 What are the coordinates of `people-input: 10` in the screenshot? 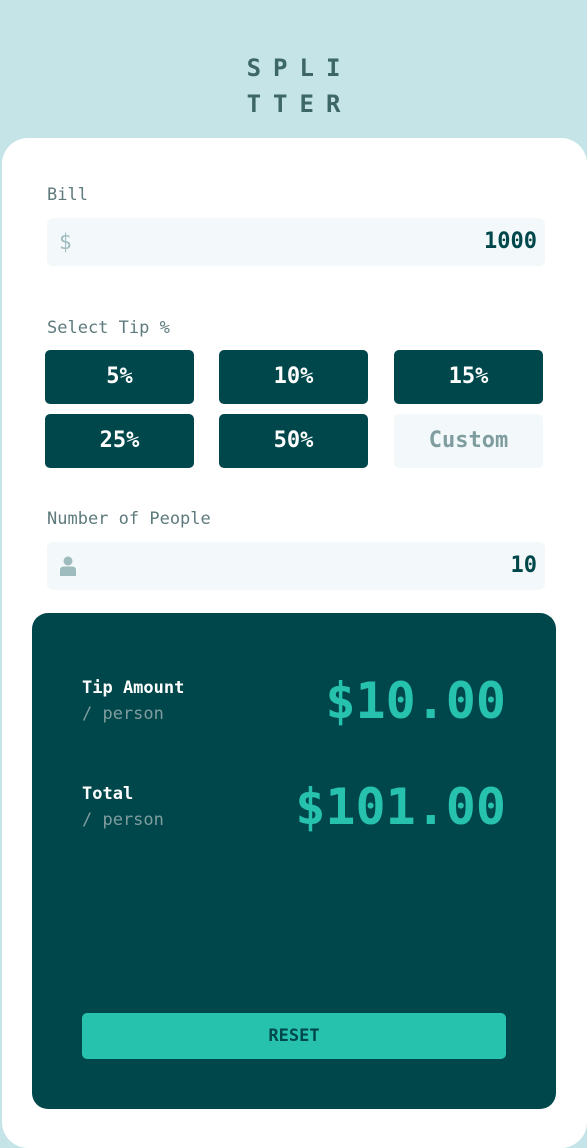 It's located at (296, 566).